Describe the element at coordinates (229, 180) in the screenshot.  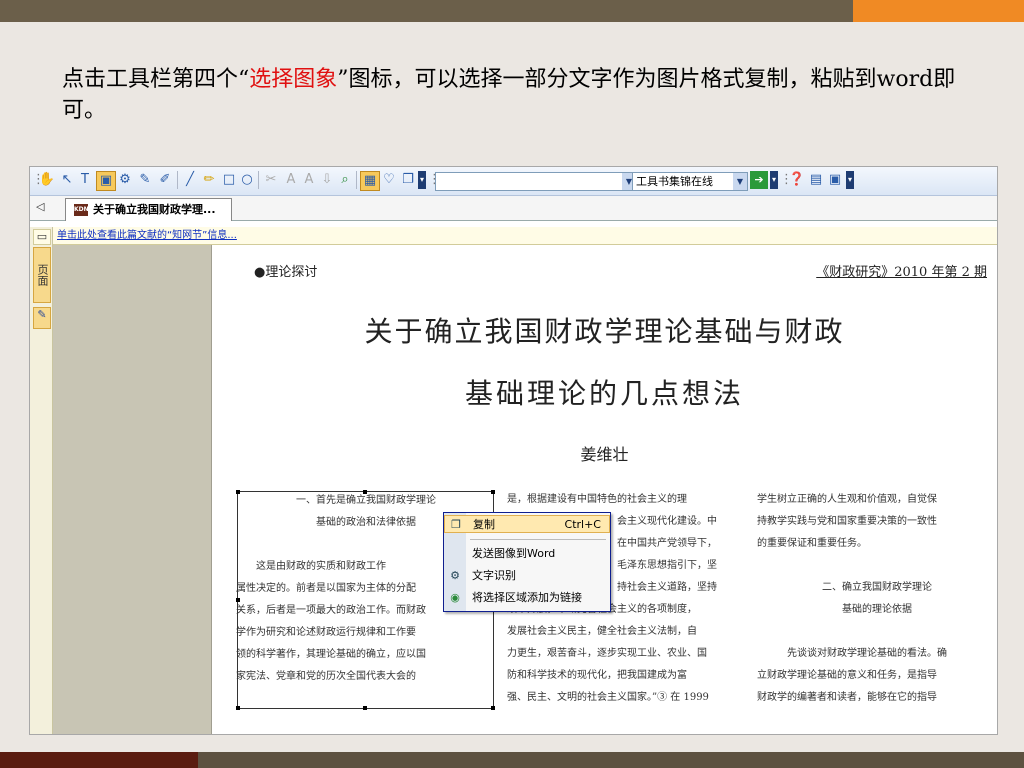
I see `rectangle-icon: □` at that location.